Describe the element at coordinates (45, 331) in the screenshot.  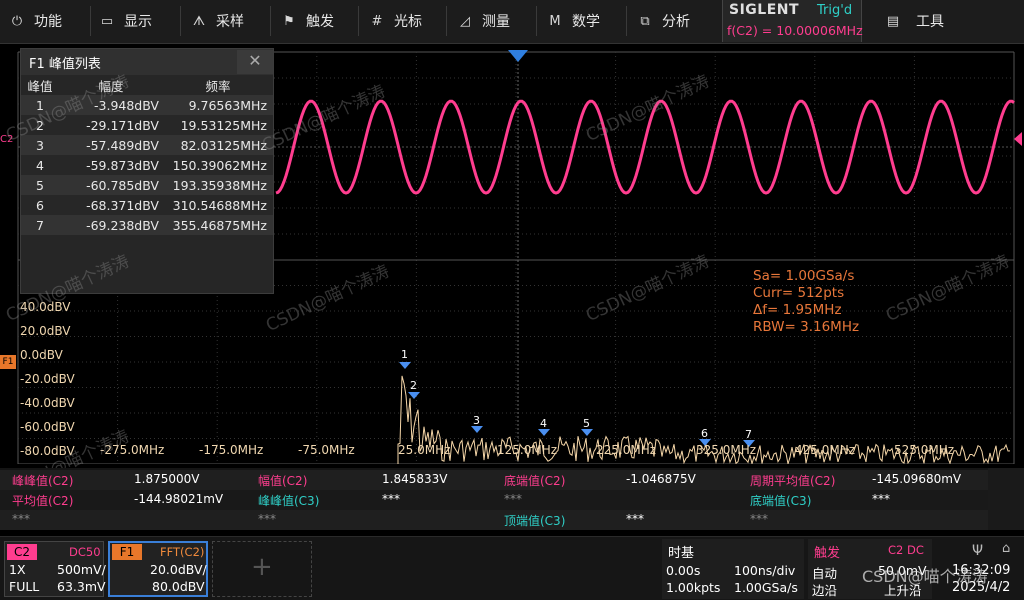
I see `y-label: 20.0dBV` at that location.